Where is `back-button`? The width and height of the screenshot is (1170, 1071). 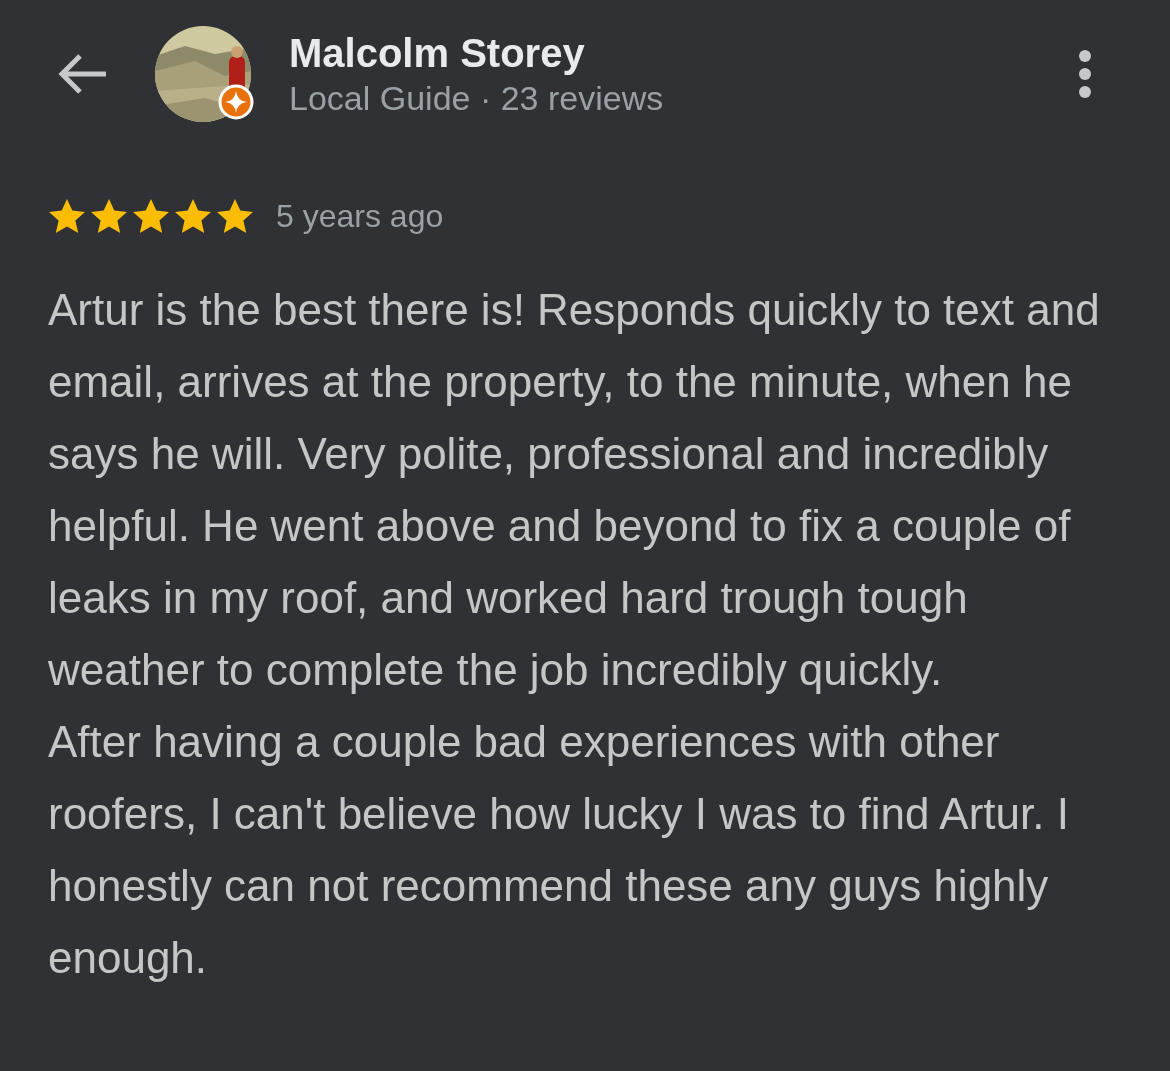
back-button is located at coordinates (83, 74).